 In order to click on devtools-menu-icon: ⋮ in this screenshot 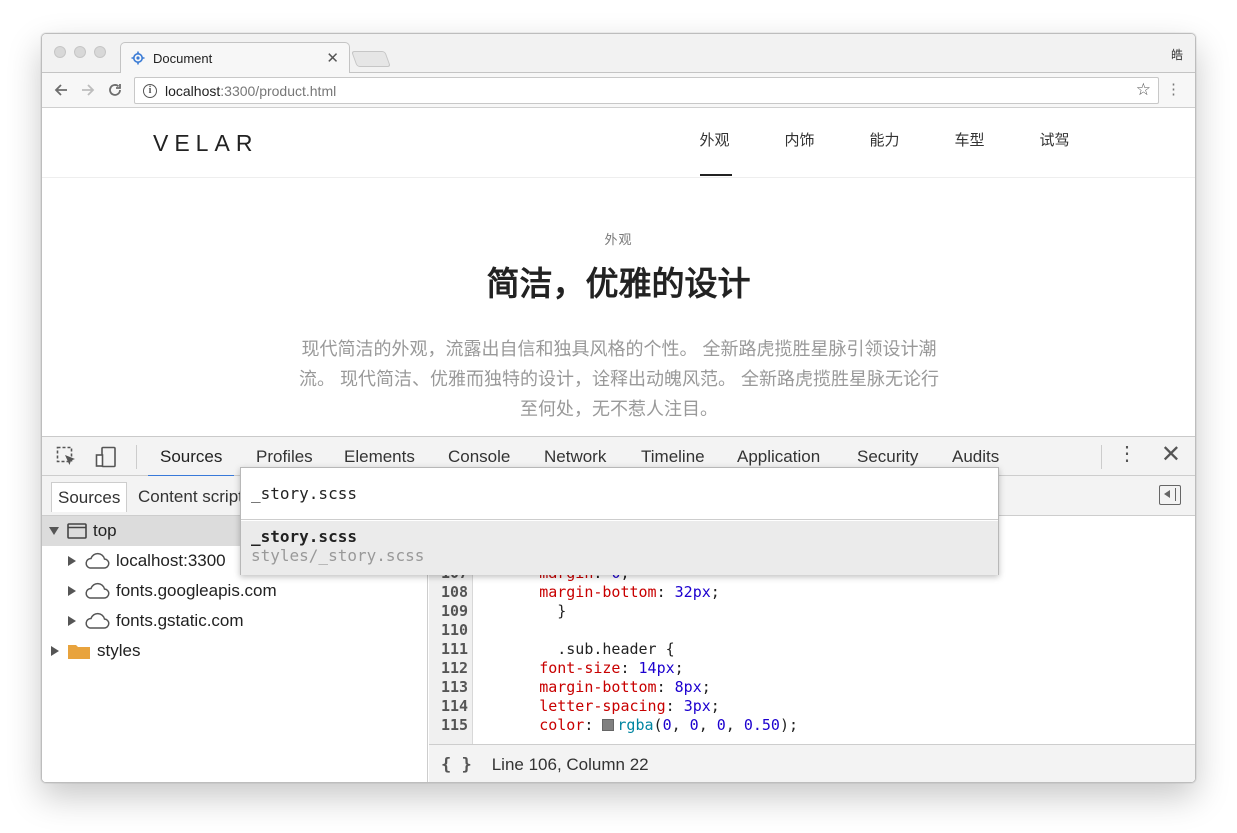, I will do `click(1127, 454)`.